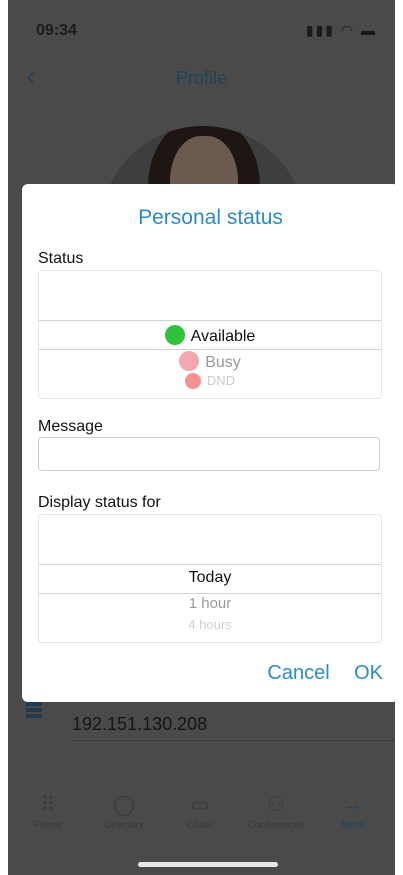 This screenshot has height=875, width=403. Describe the element at coordinates (56, 30) in the screenshot. I see `status-time: 09:34` at that location.